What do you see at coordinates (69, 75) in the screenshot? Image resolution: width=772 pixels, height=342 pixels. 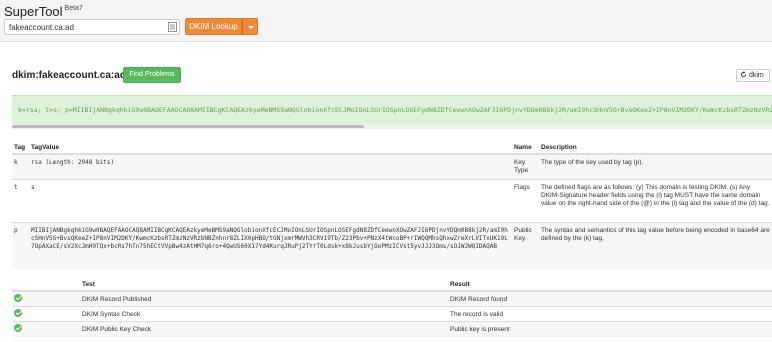 I see `record-title: dkim:fakeaccount.ca:ad` at bounding box center [69, 75].